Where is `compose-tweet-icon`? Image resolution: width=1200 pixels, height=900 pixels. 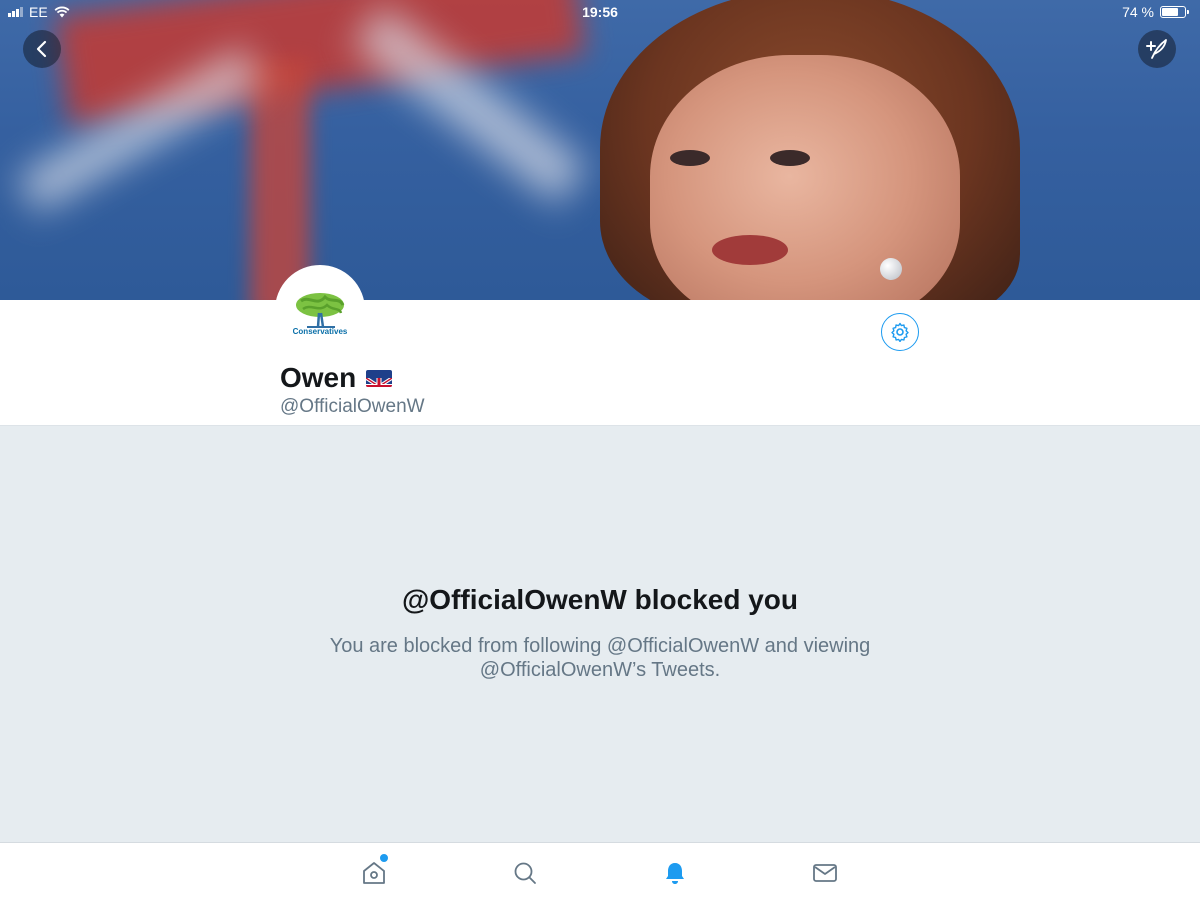
compose-tweet-icon is located at coordinates (1156, 49).